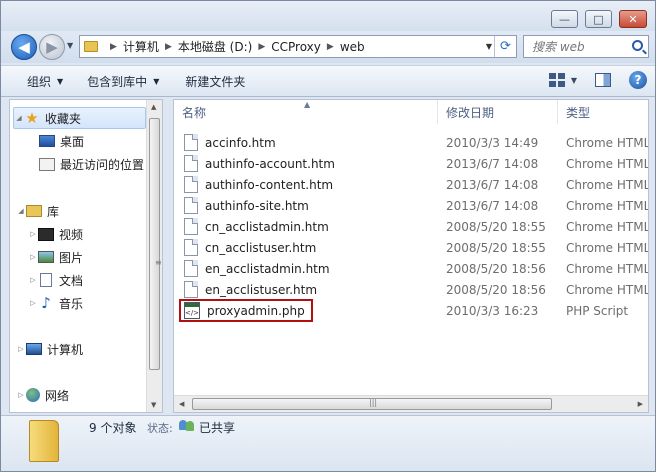 This screenshot has height=472, width=656. What do you see at coordinates (496, 247) in the screenshot?
I see `file-date: 2008/5/20 18:55` at bounding box center [496, 247].